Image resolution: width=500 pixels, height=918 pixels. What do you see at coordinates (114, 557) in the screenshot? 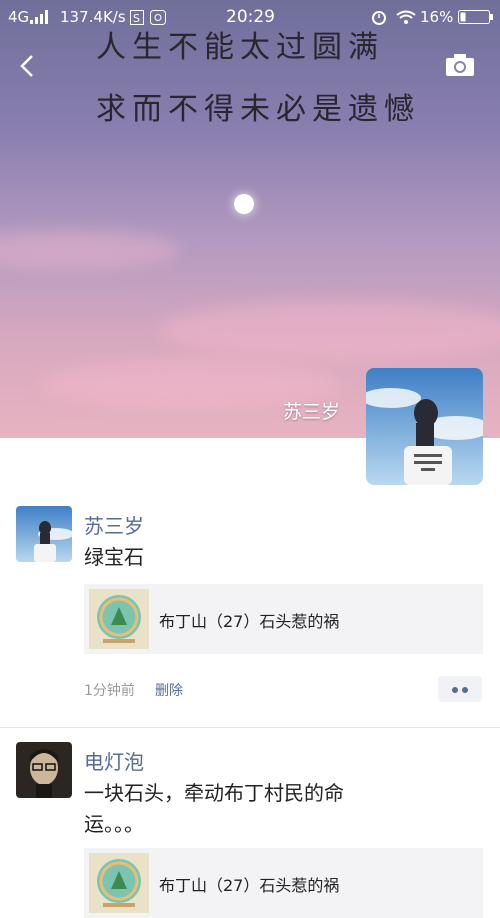
I see `post-text: 绿宝石` at bounding box center [114, 557].